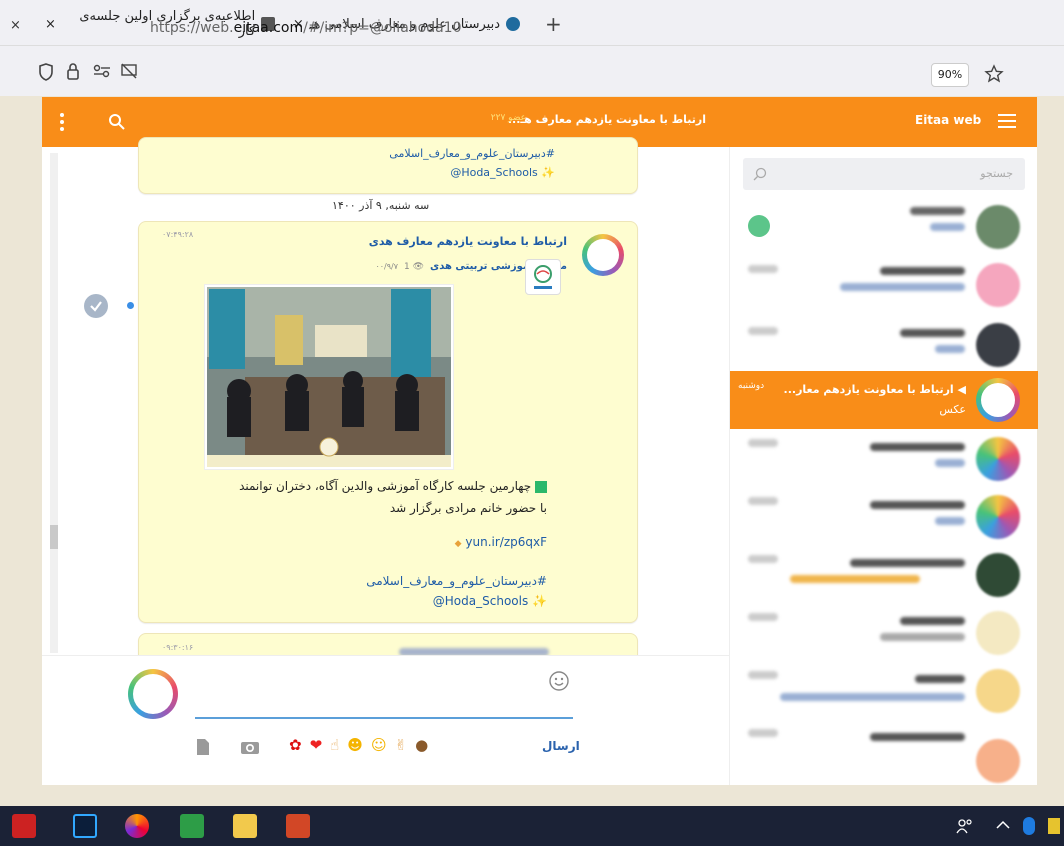 This screenshot has height=846, width=1064. Describe the element at coordinates (401, 745) in the screenshot. I see `ok-hand-emoji-icon: ✌` at that location.